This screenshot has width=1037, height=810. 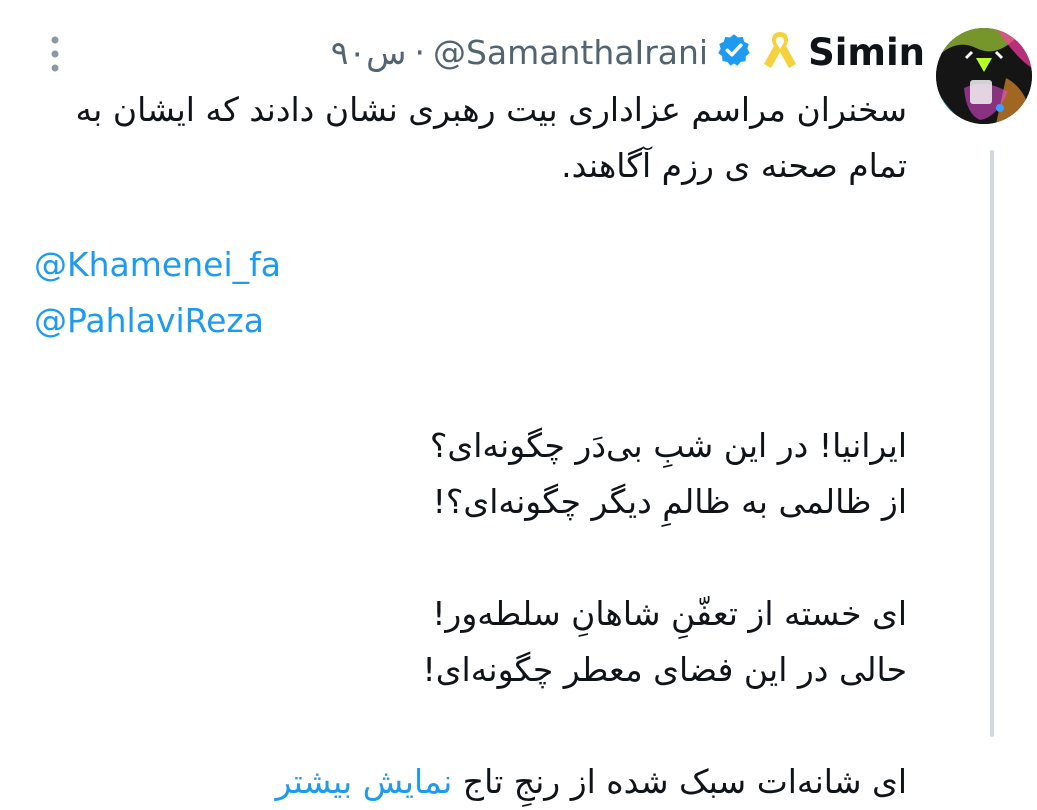 I want to click on text-line: تمام صحنه ی رزم آگاهند., so click(x=734, y=165).